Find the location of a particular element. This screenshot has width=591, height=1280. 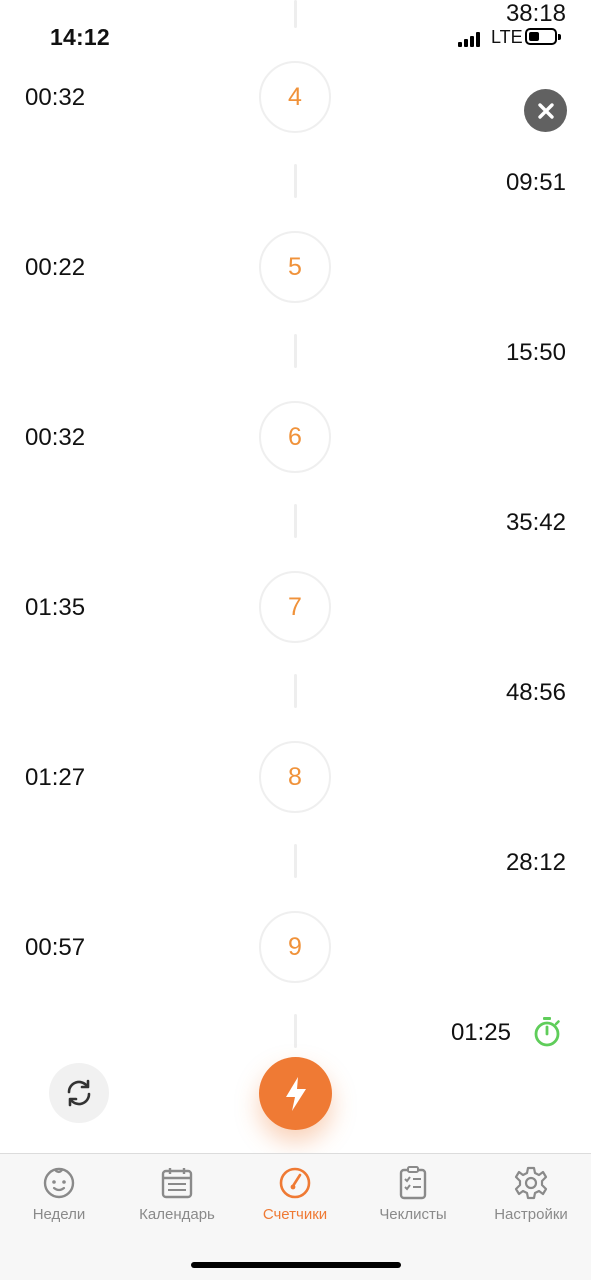

contraction-duration: 01:27 is located at coordinates (55, 777).